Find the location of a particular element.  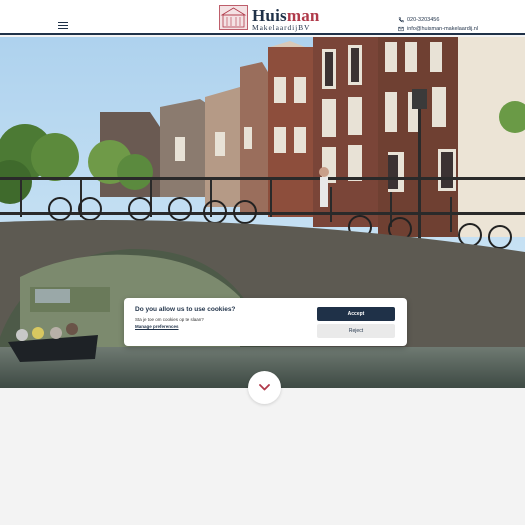

email-link: info@huisman-makelaardij.nl is located at coordinates (438, 28).